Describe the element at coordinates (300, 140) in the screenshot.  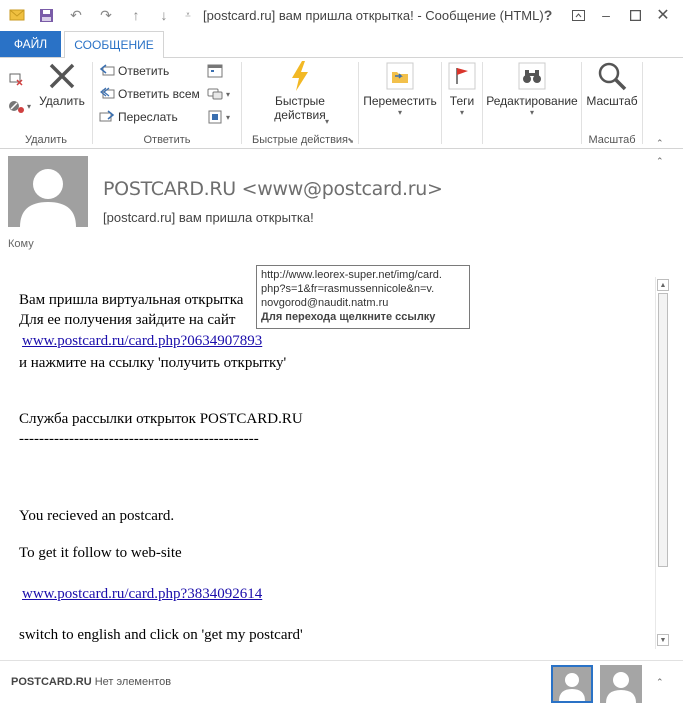
I see `quick-steps-group-label: Быстрые действия` at that location.